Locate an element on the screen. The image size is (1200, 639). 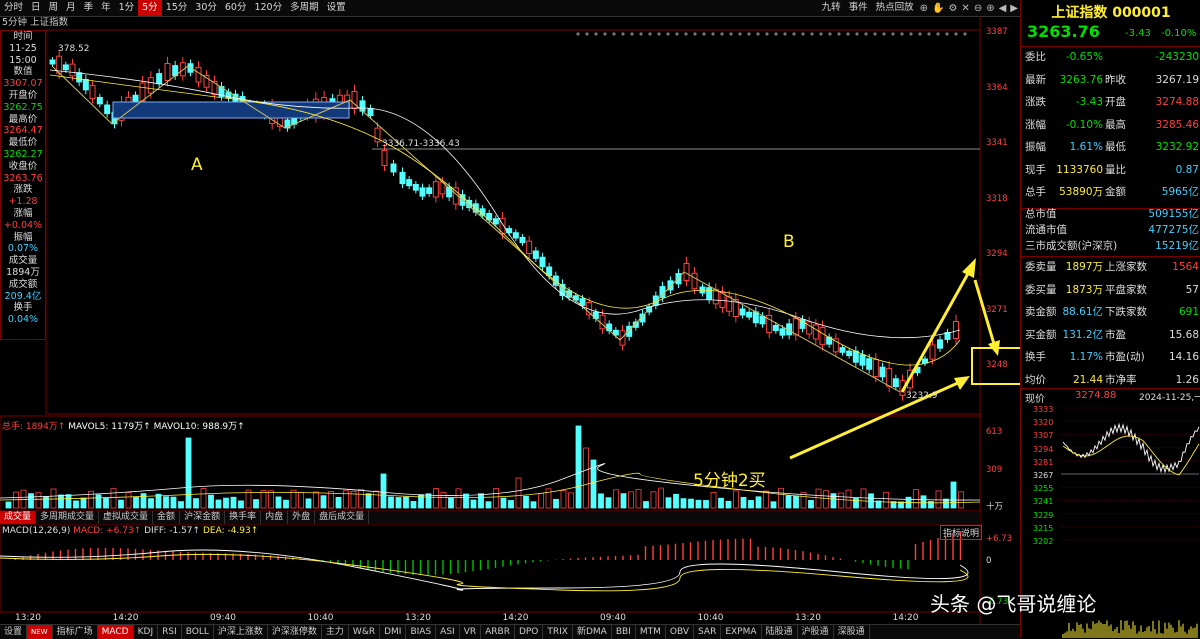
bottom-tab-25: 沪股通 is located at coordinates (816, 632).